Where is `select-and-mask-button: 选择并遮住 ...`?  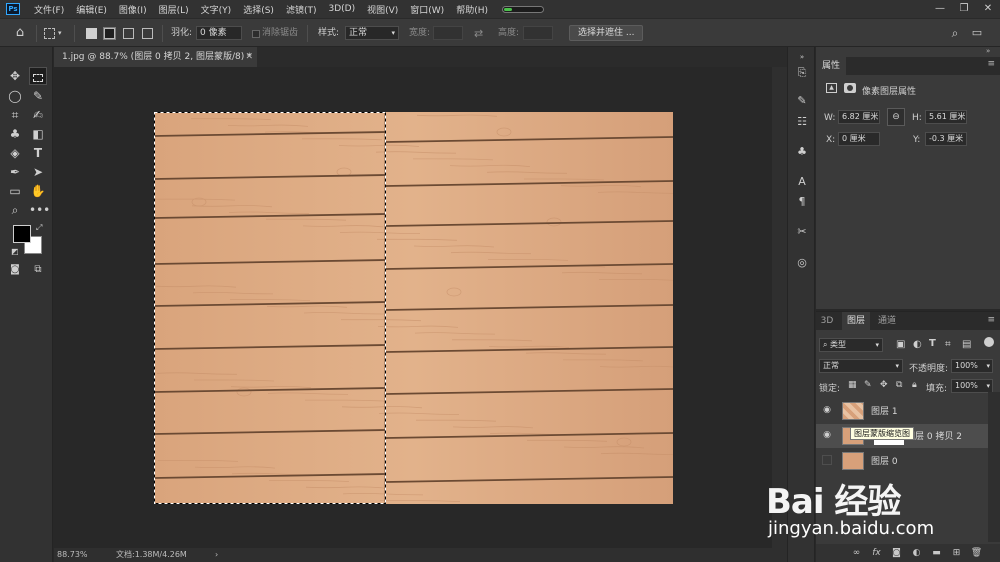
select-and-mask-button: 选择并遮住 ... is located at coordinates (606, 33).